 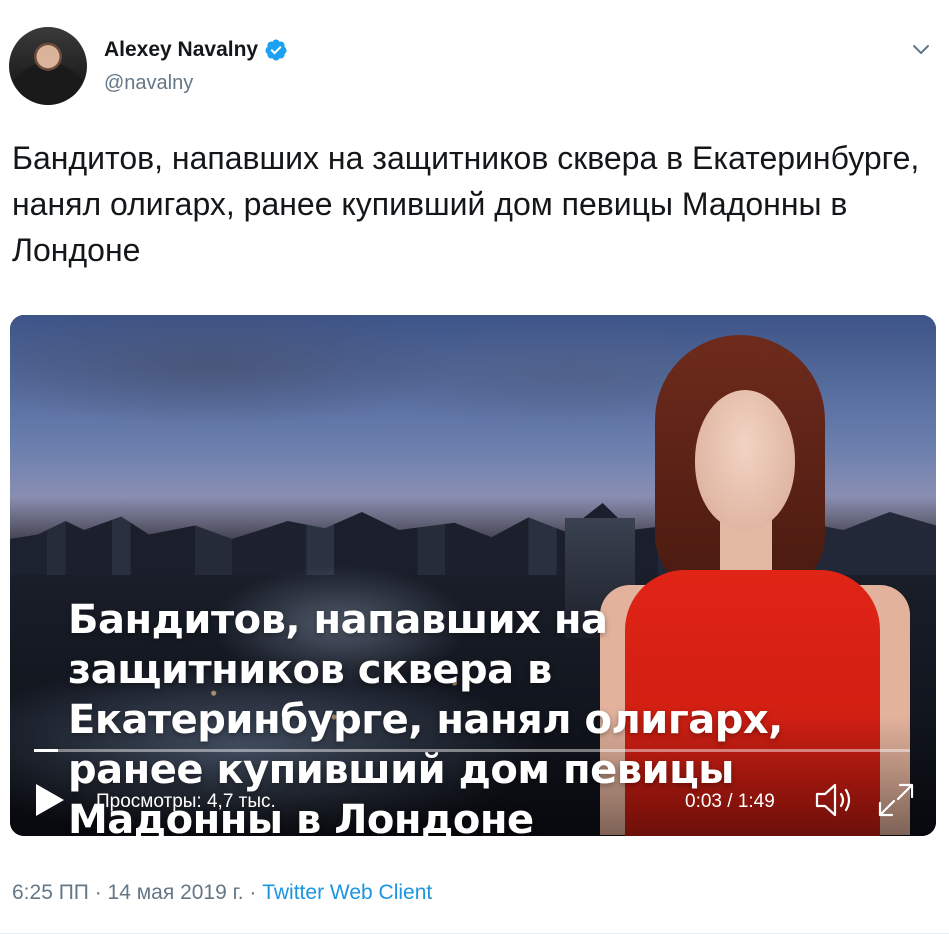 What do you see at coordinates (745, 460) in the screenshot?
I see `presenter-face` at bounding box center [745, 460].